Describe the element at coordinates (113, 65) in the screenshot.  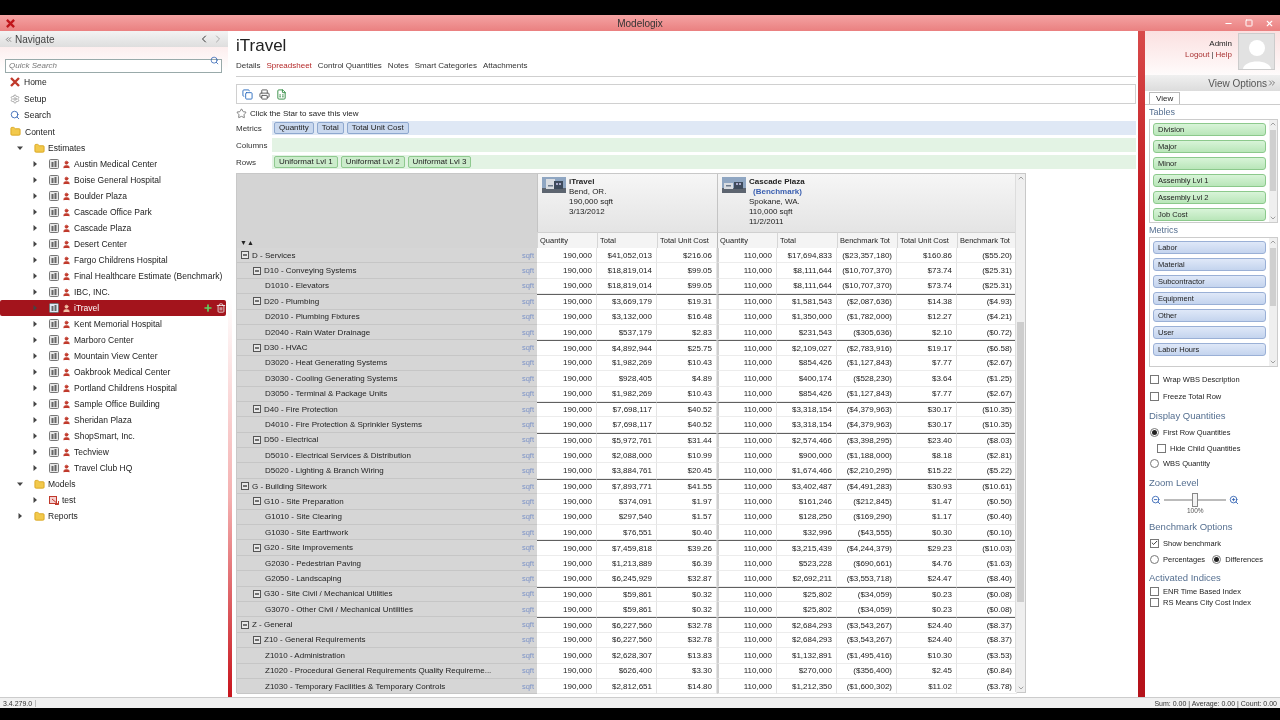
I see `search-field: Quick Search` at that location.